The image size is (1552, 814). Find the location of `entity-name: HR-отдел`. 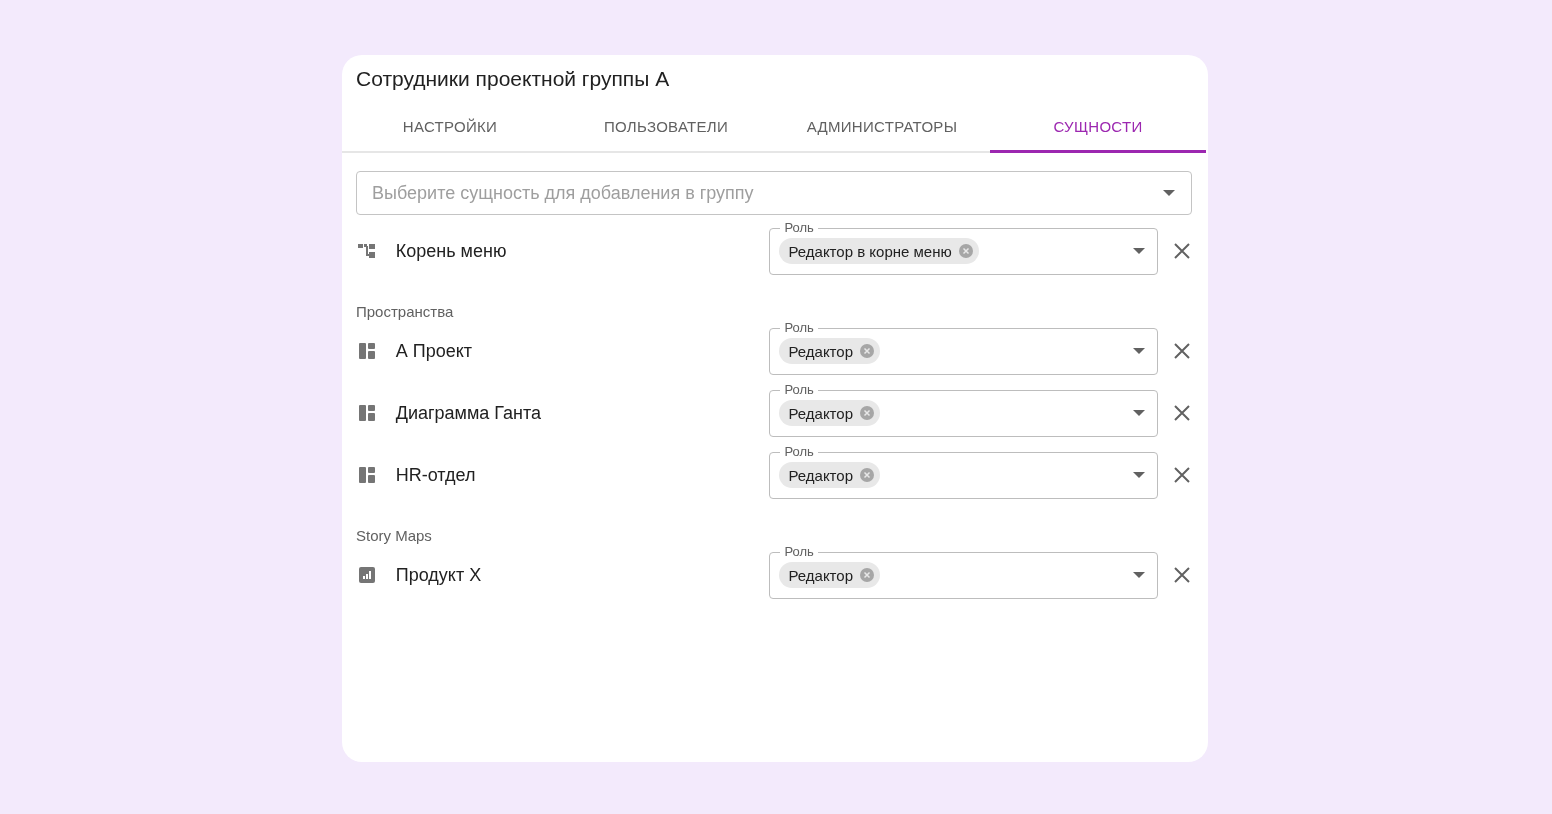

entity-name: HR-отдел is located at coordinates (436, 475).